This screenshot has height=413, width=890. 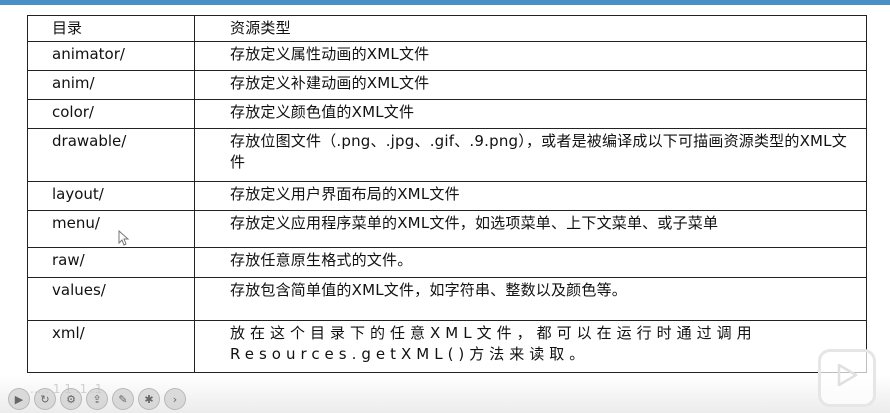 What do you see at coordinates (445, 394) in the screenshot?
I see `video-controls-overlay` at bounding box center [445, 394].